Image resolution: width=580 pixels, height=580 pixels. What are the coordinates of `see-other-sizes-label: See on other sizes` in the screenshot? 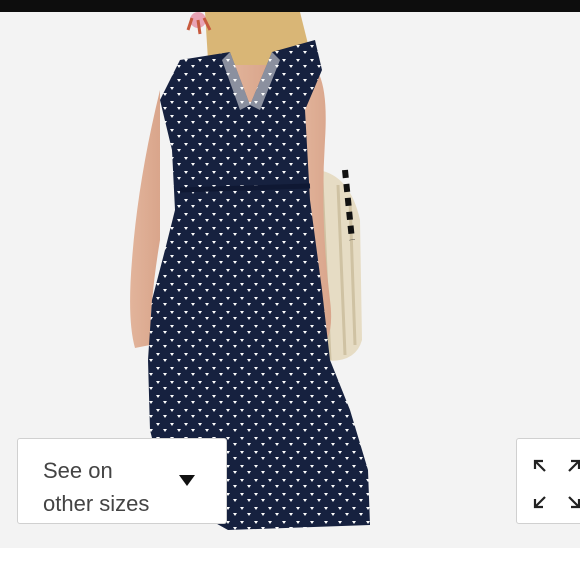 It's located at (96, 487).